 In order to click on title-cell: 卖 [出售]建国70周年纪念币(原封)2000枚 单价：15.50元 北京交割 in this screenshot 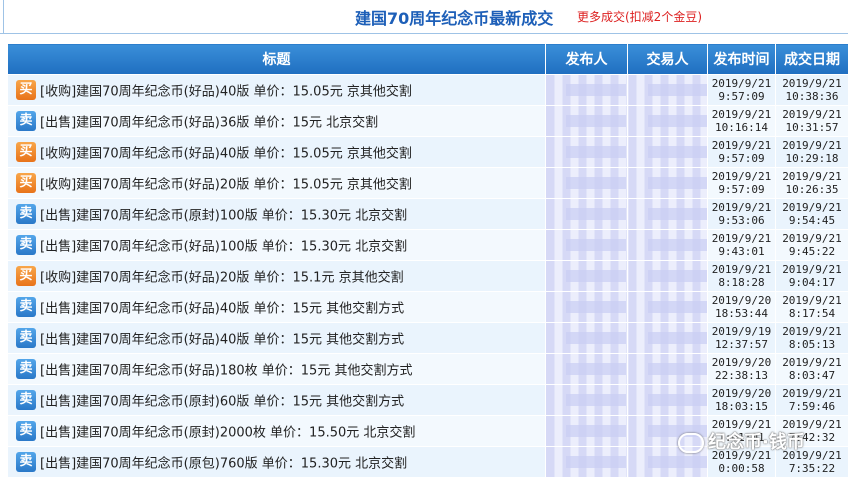, I will do `click(276, 431)`.